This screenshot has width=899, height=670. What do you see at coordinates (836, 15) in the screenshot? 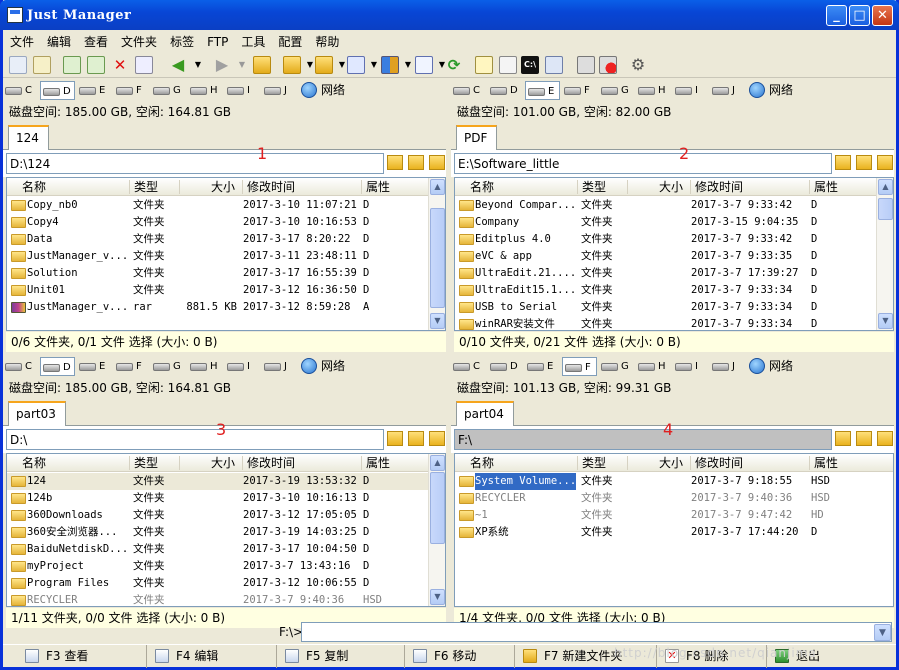
I see `minimize-button: _` at bounding box center [836, 15].